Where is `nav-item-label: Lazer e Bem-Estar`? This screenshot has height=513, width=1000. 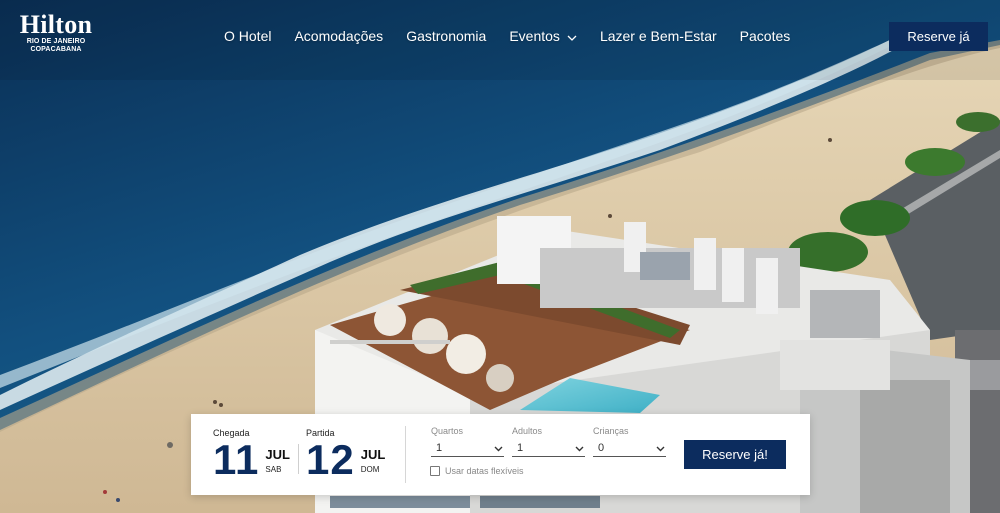
nav-item-label: Lazer e Bem-Estar is located at coordinates (658, 36).